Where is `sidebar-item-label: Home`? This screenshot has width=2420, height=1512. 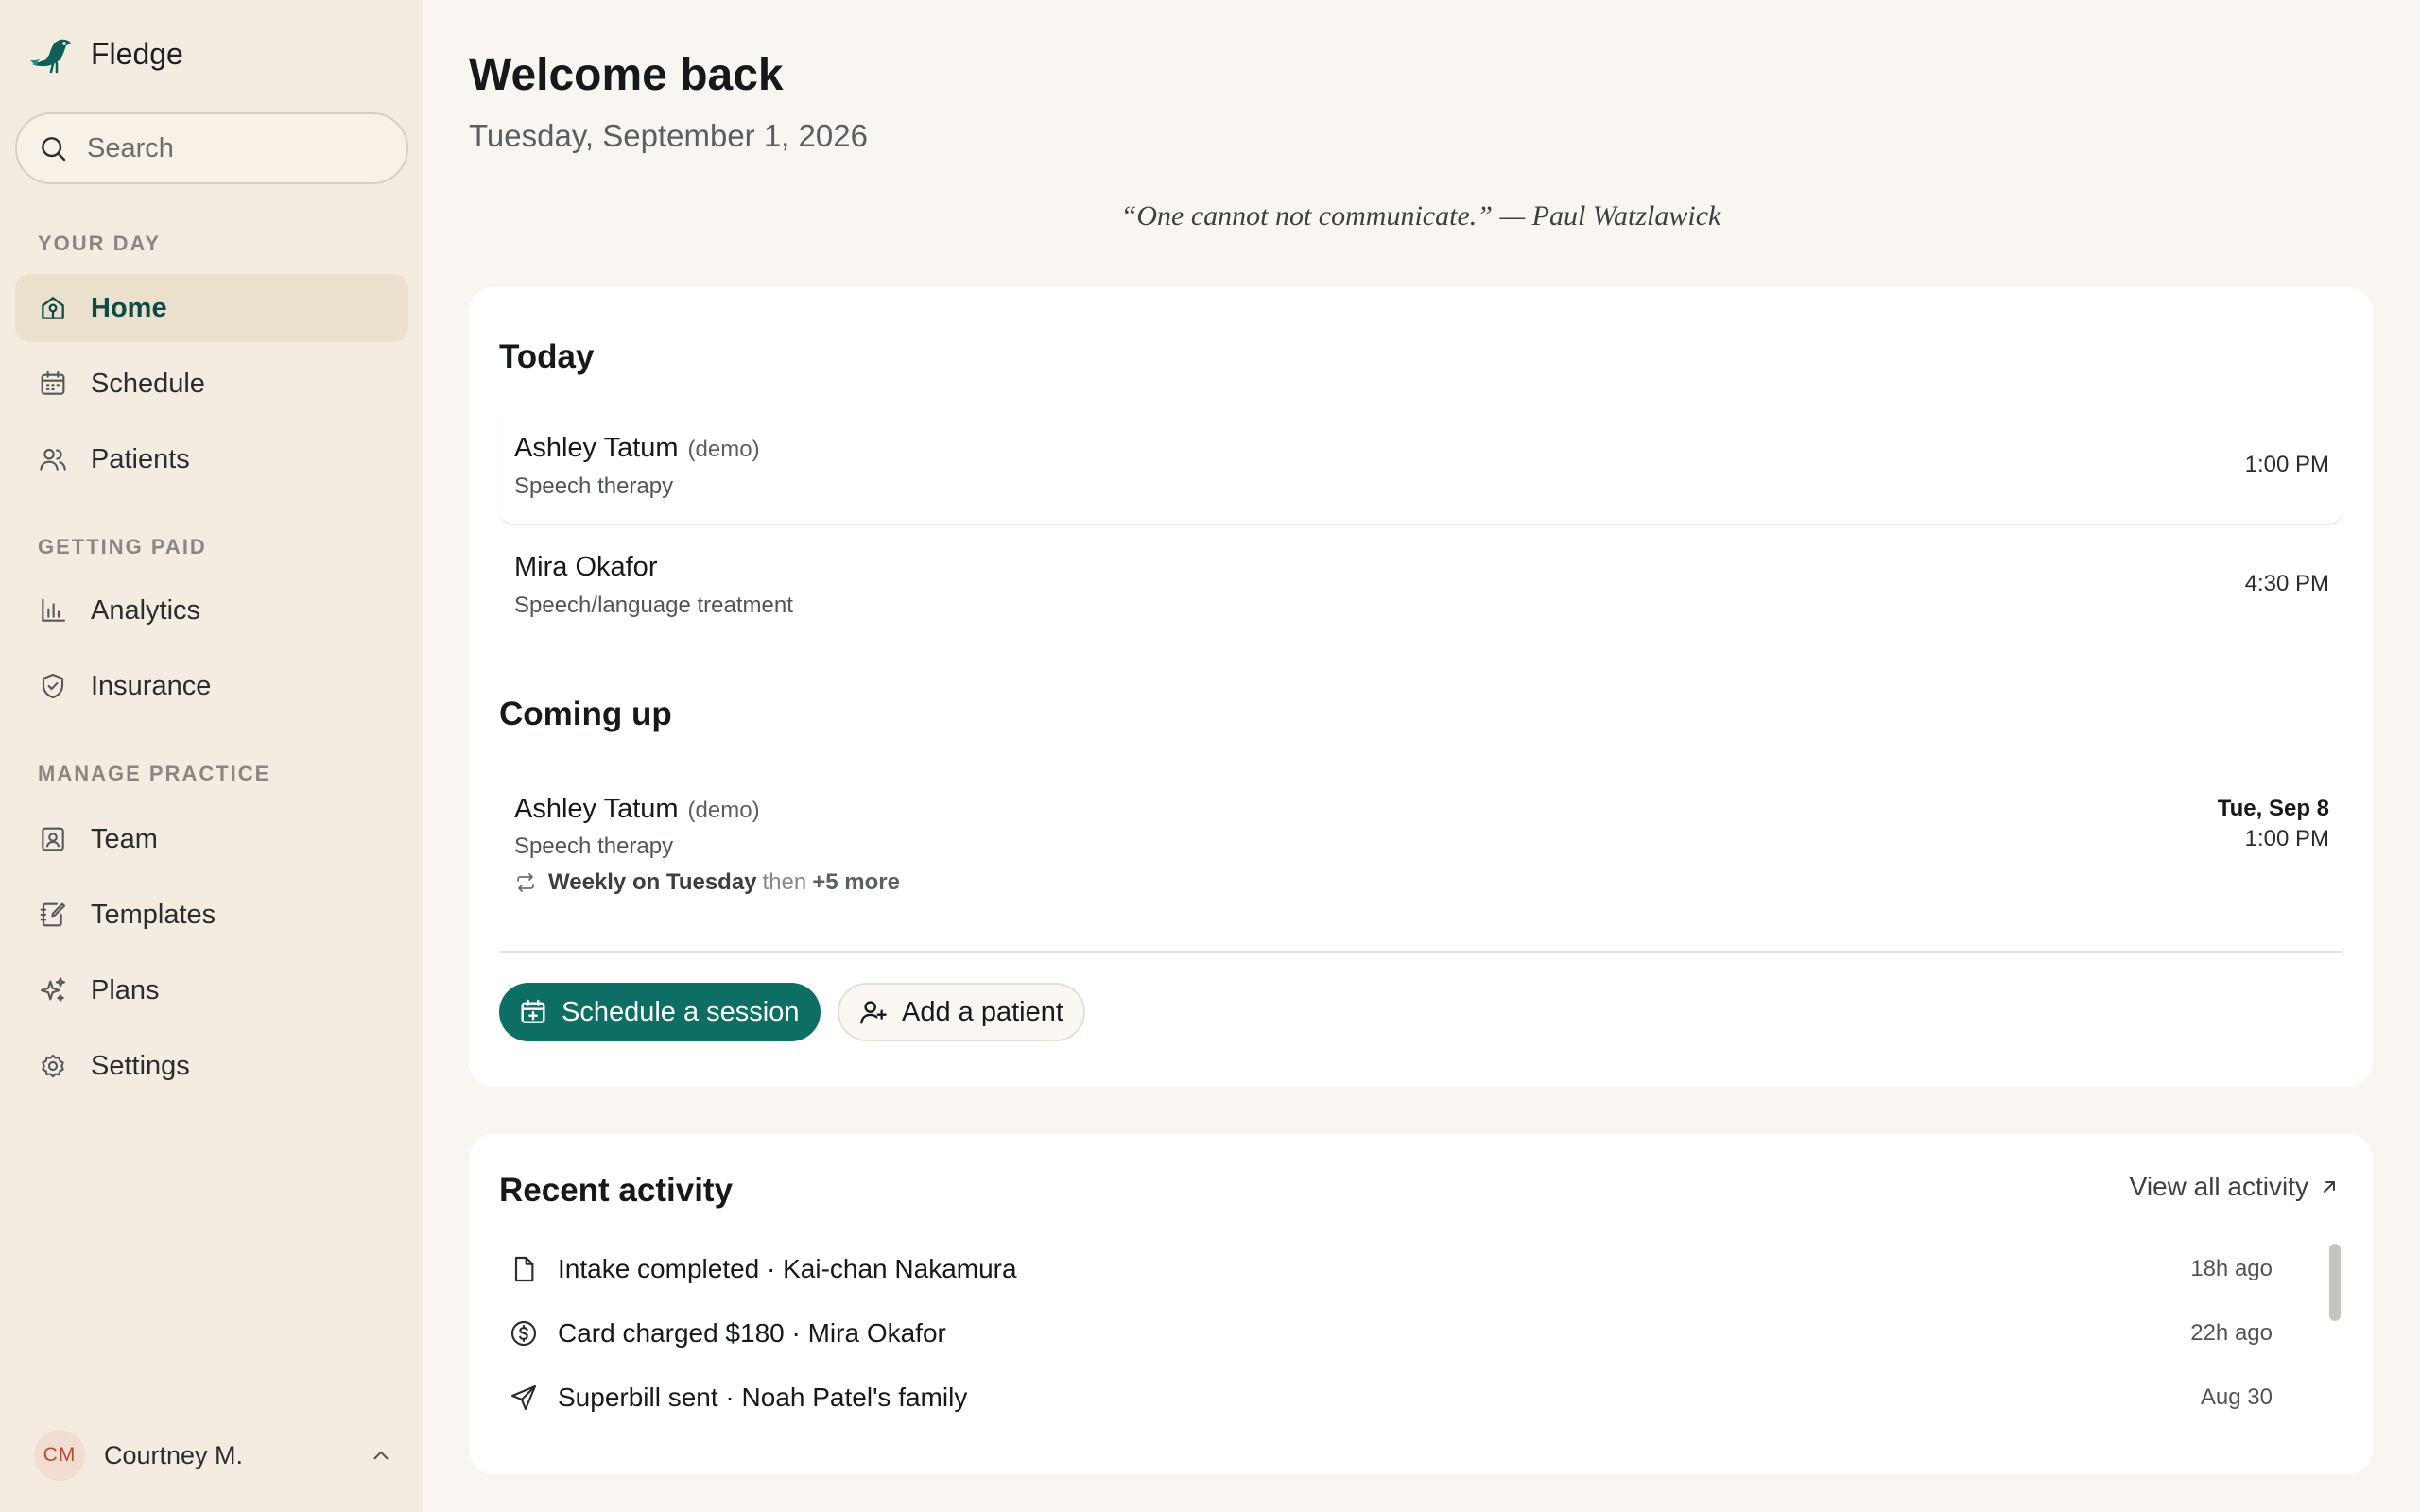
sidebar-item-label: Home is located at coordinates (129, 307).